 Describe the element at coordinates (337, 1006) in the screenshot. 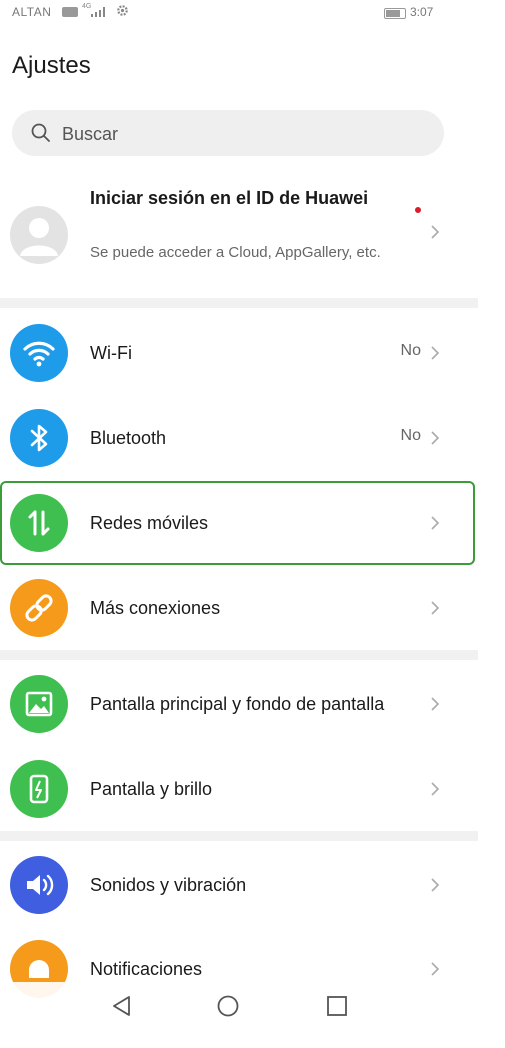

I see `recent-apps-icon` at that location.